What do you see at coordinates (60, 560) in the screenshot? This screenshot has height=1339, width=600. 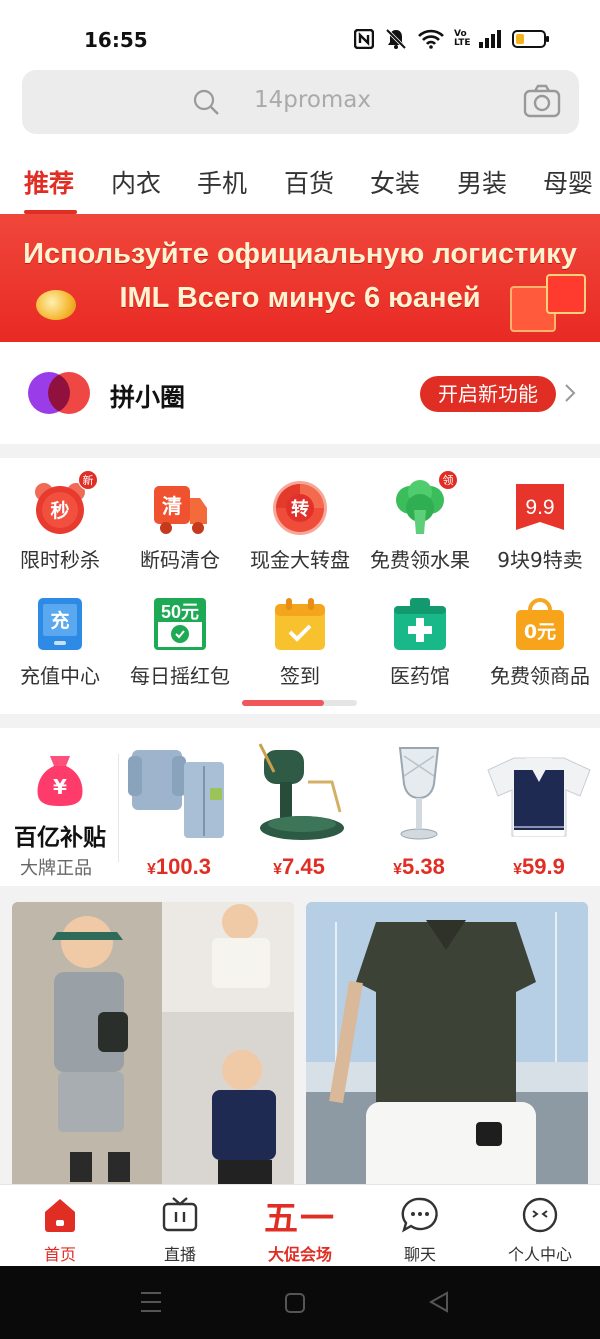 I see `grid-item-label: 限时秒杀` at bounding box center [60, 560].